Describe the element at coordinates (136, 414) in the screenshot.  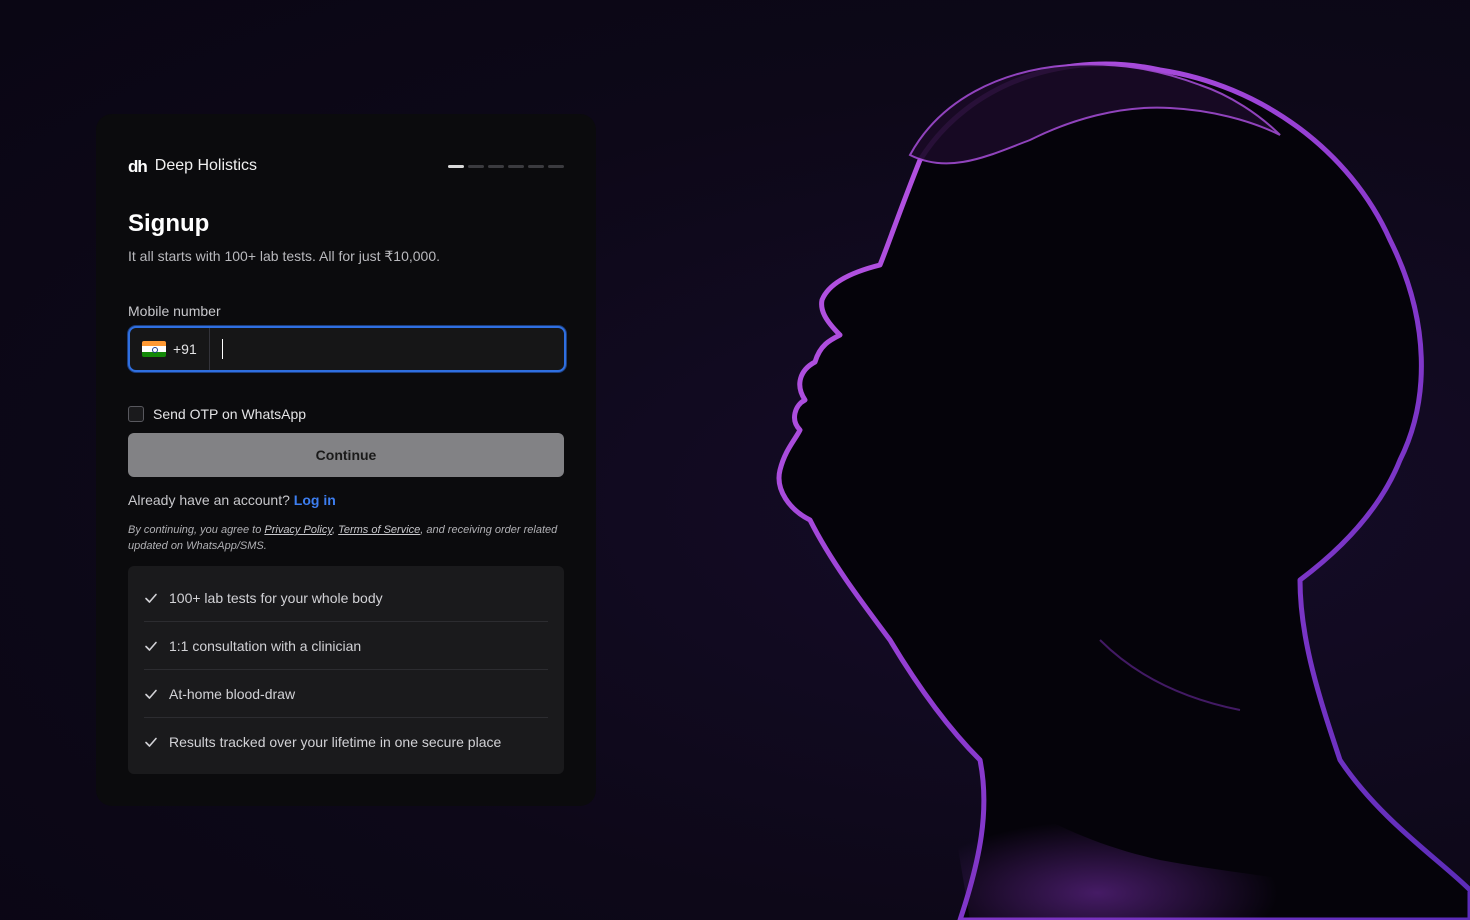
I see `whatsapp-otp-checkbox` at that location.